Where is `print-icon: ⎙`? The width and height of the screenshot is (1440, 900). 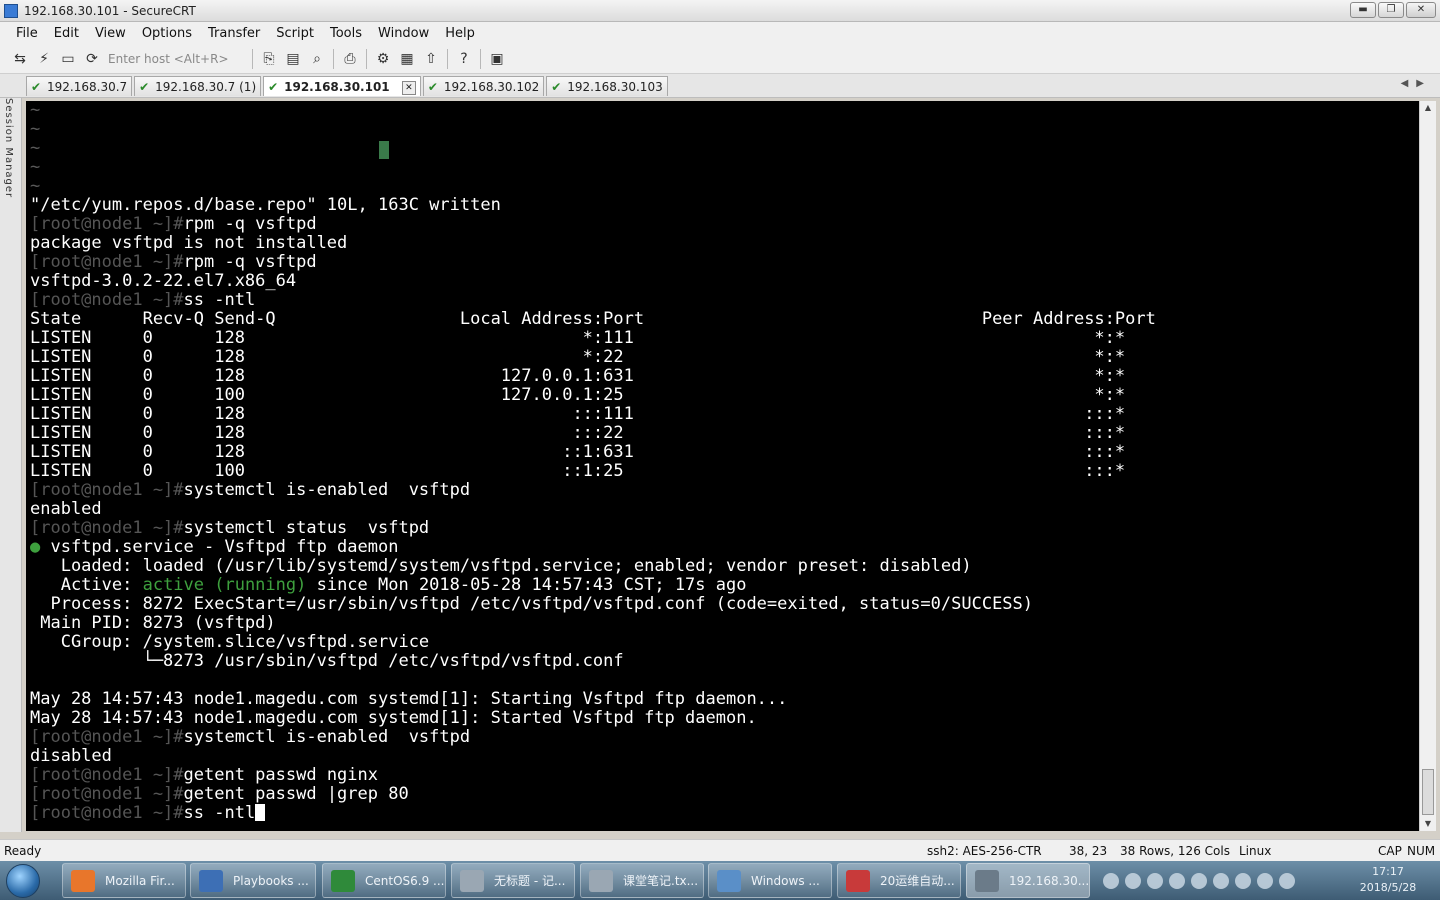
print-icon: ⎙ is located at coordinates (350, 59).